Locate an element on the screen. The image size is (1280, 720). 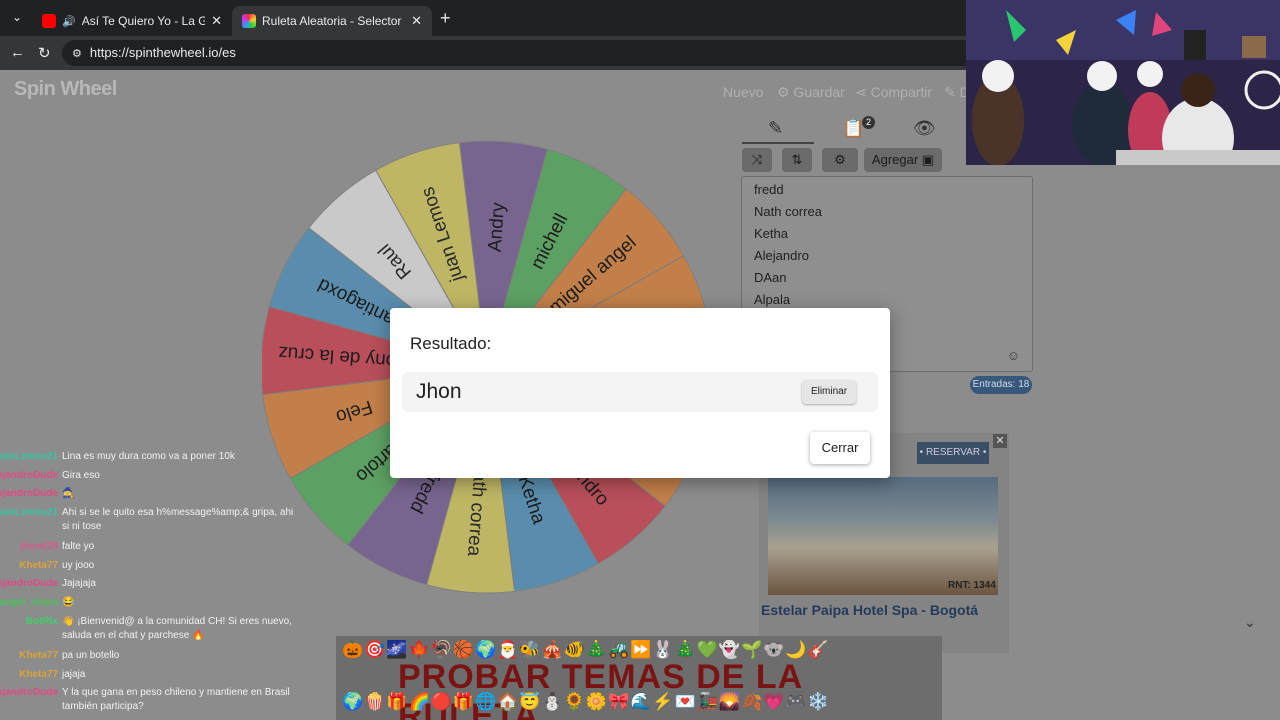
edit-tab-icon: ✎ is located at coordinates (775, 128).